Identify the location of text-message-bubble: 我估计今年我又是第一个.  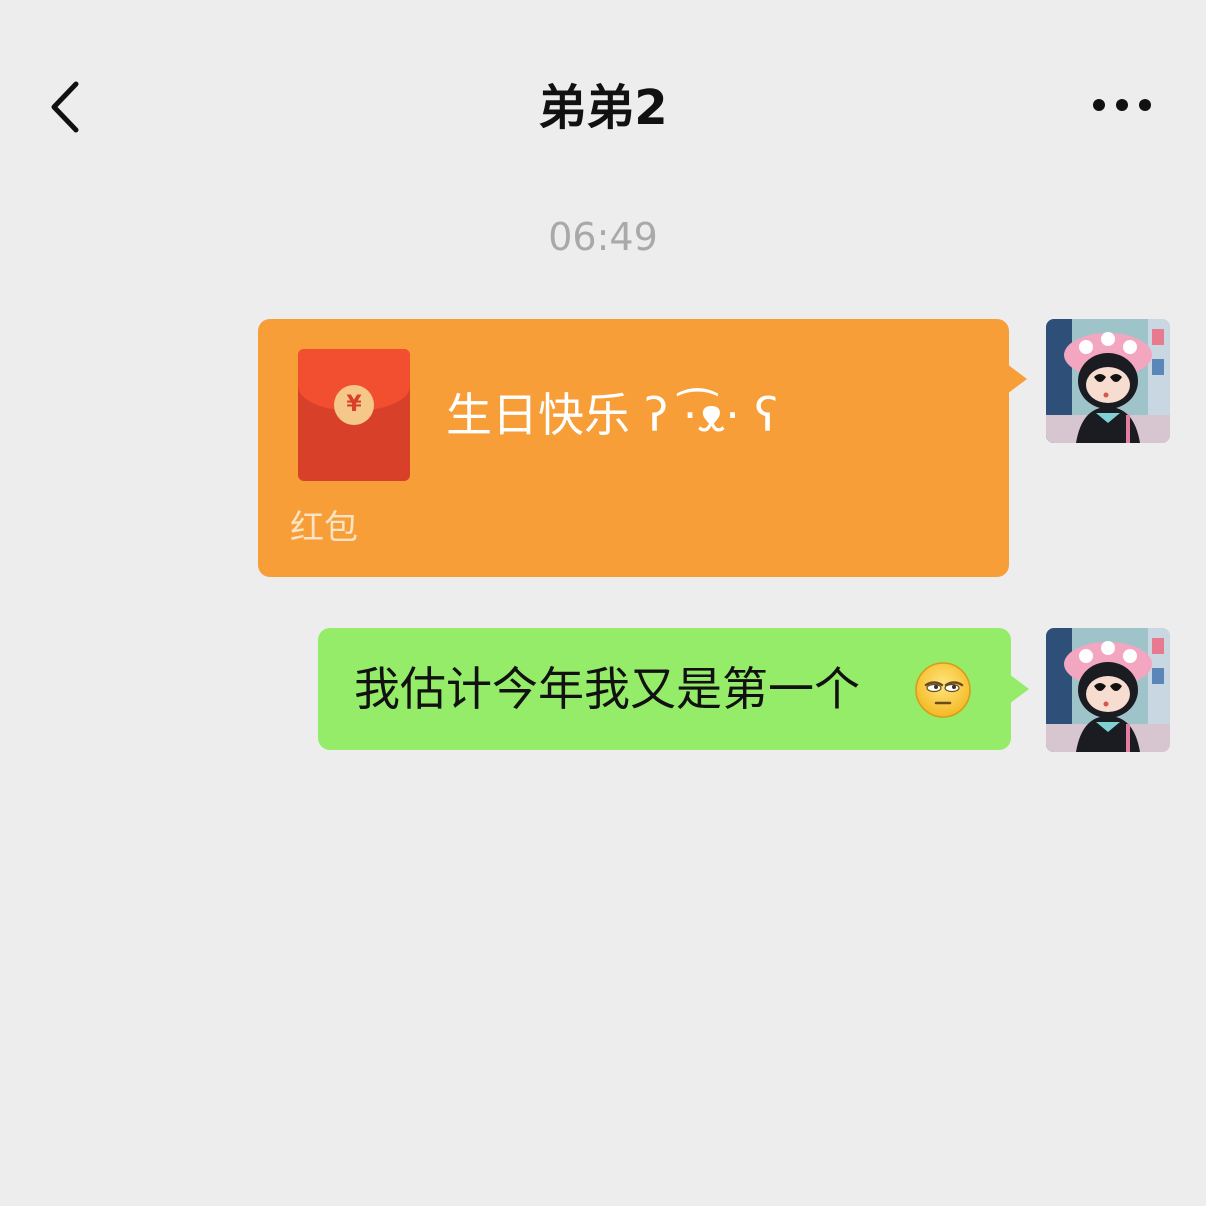
(664, 689).